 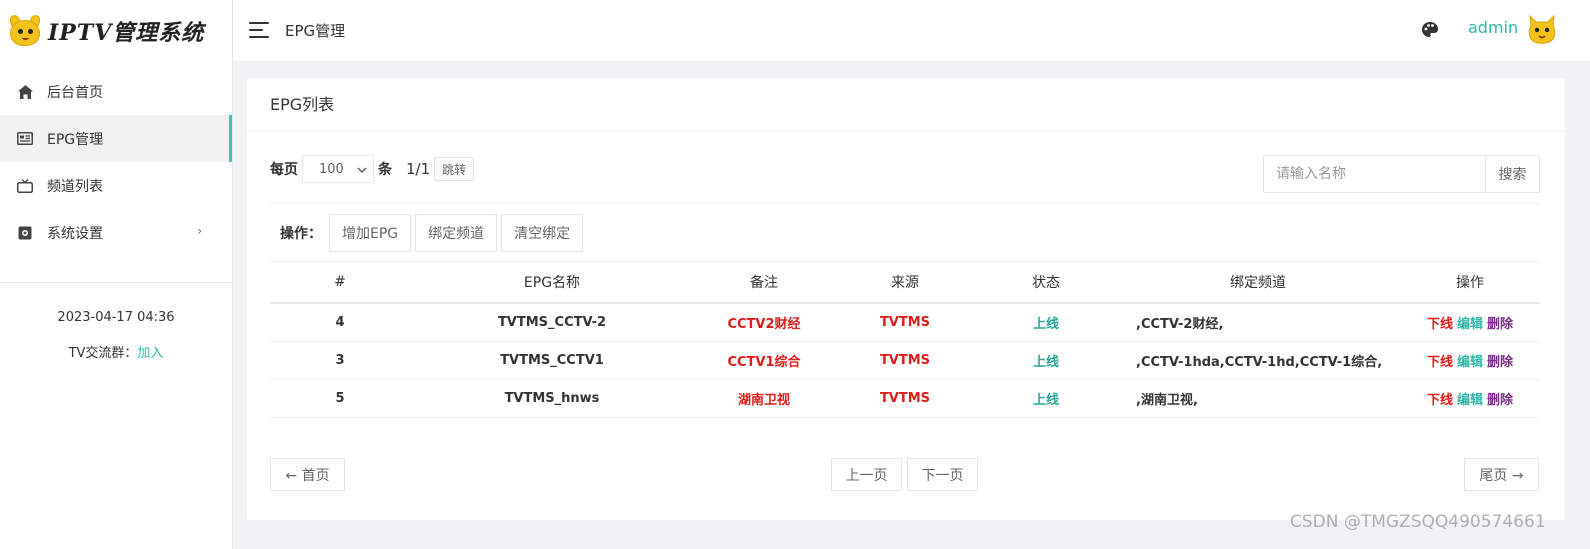 What do you see at coordinates (284, 170) in the screenshot?
I see `per-page-label: 每页` at bounding box center [284, 170].